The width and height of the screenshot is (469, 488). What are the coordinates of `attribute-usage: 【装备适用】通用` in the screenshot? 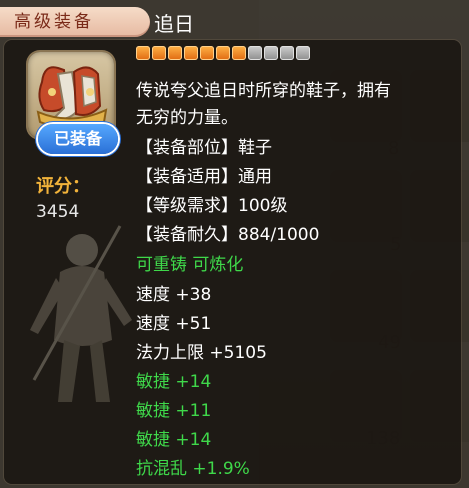 It's located at (204, 177).